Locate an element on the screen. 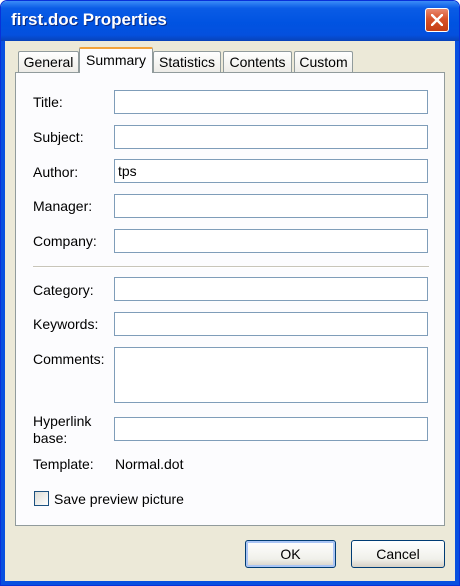 This screenshot has width=460, height=586. template-label: Template: is located at coordinates (63, 464).